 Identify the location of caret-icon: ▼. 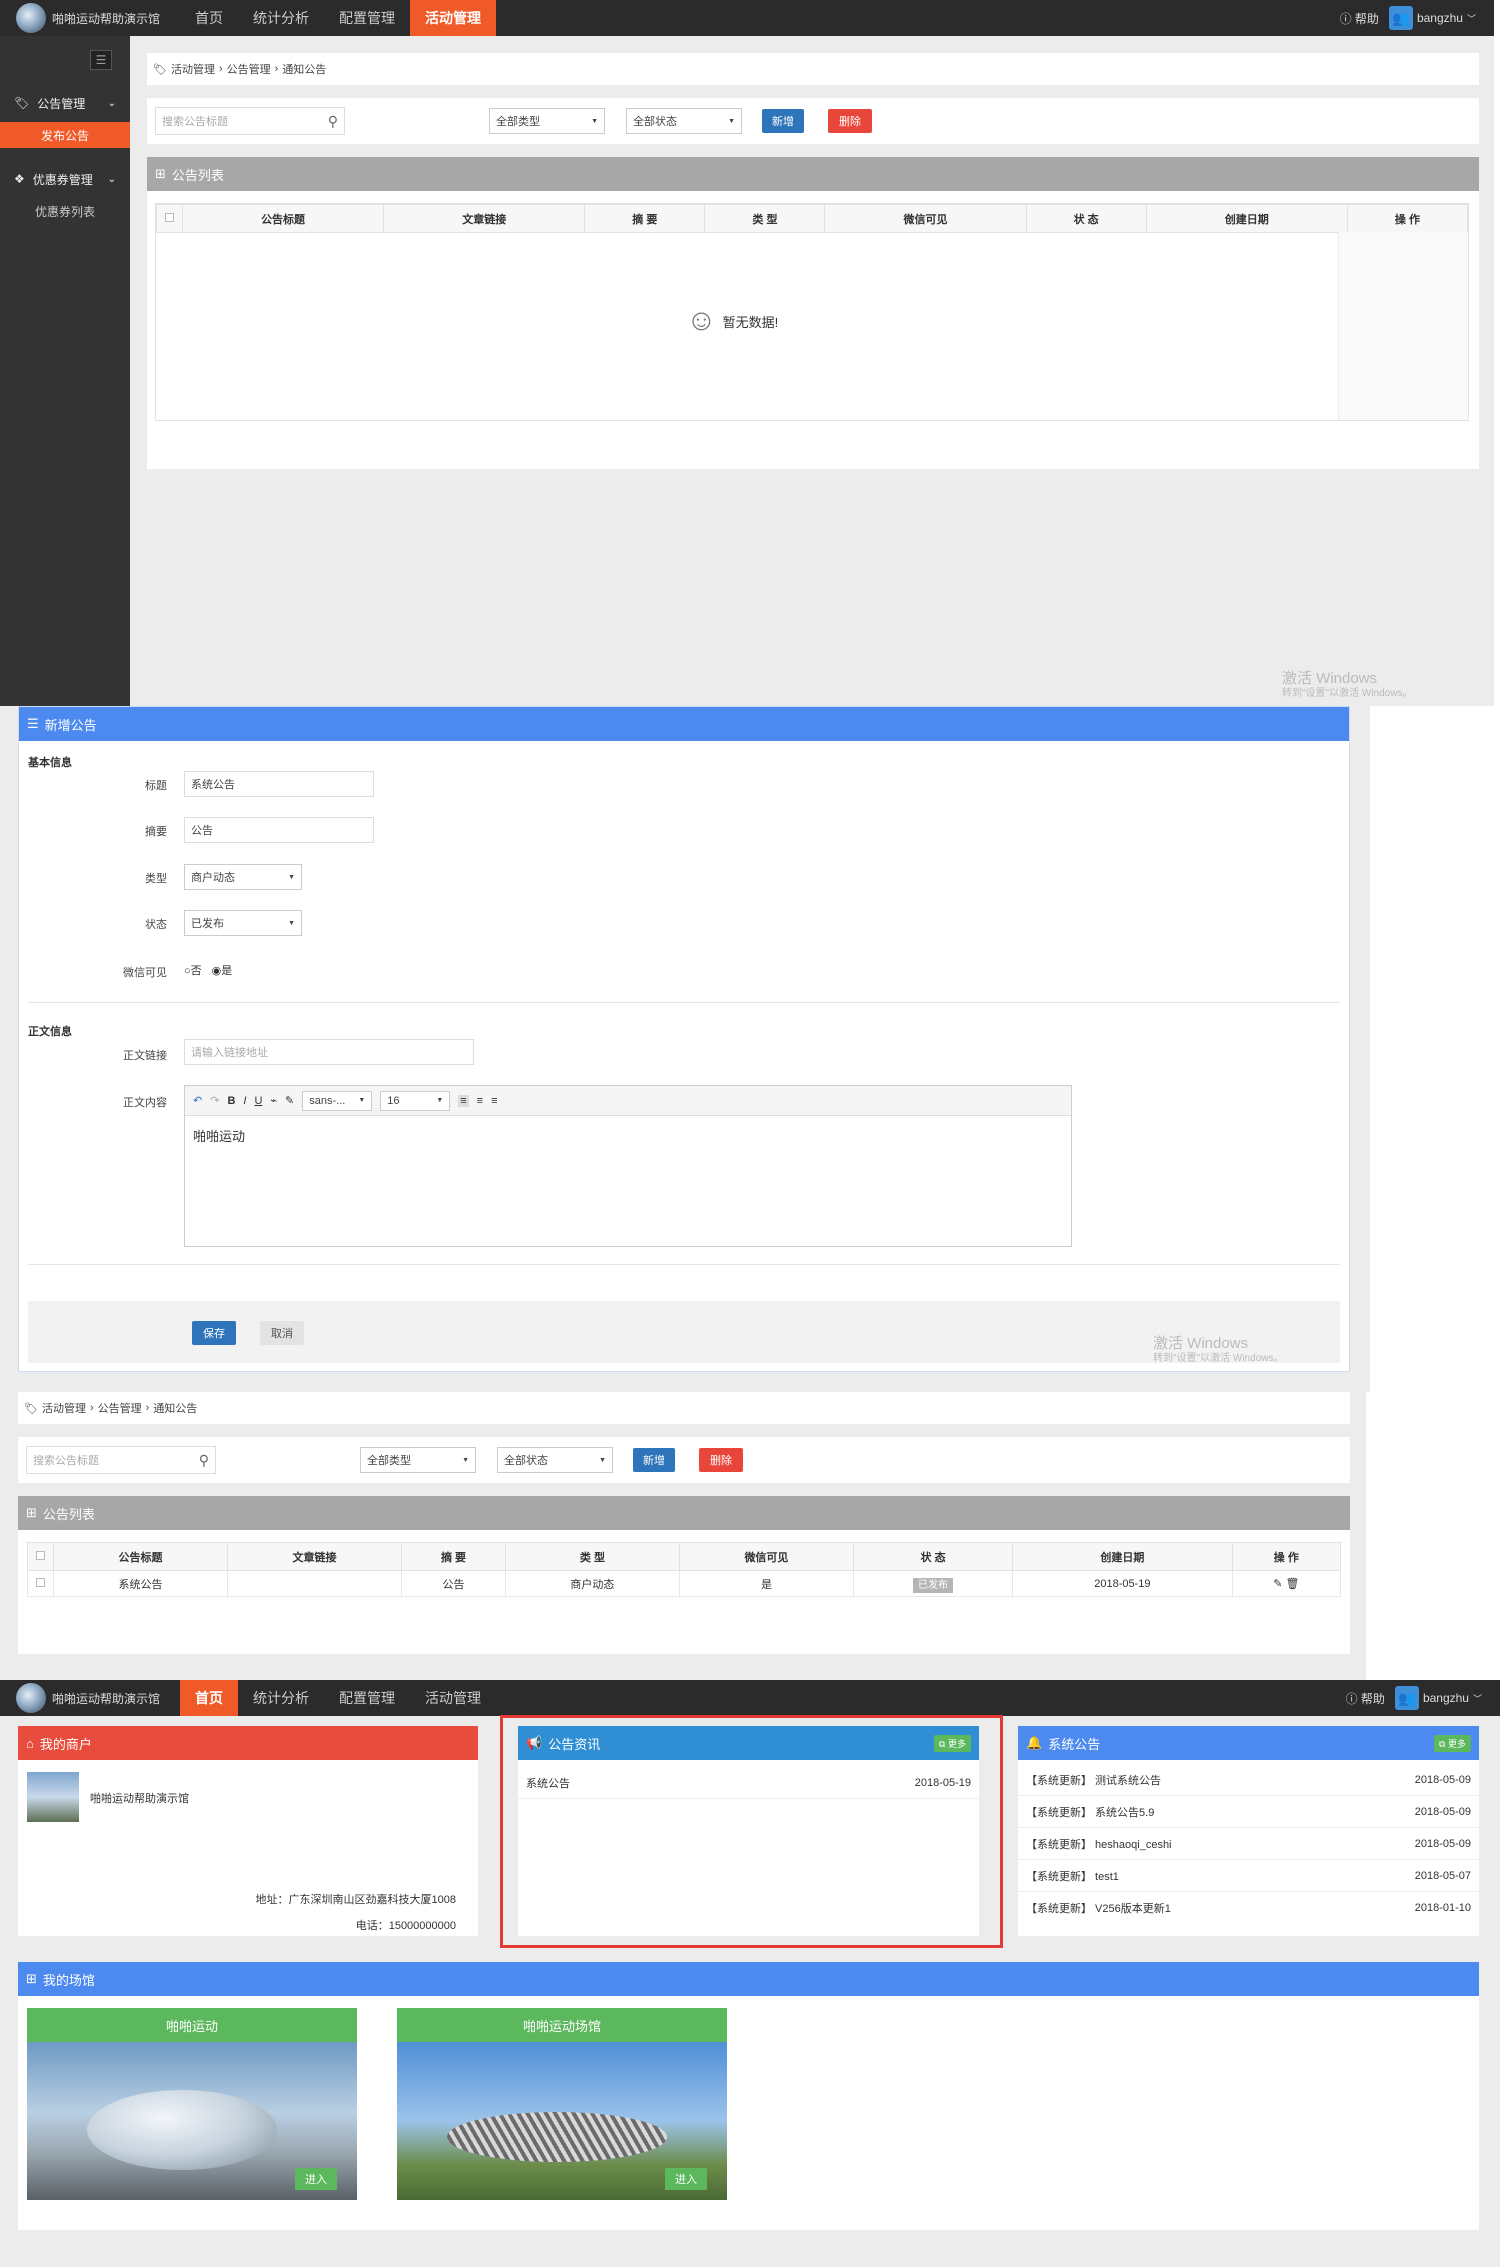
(440, 1100).